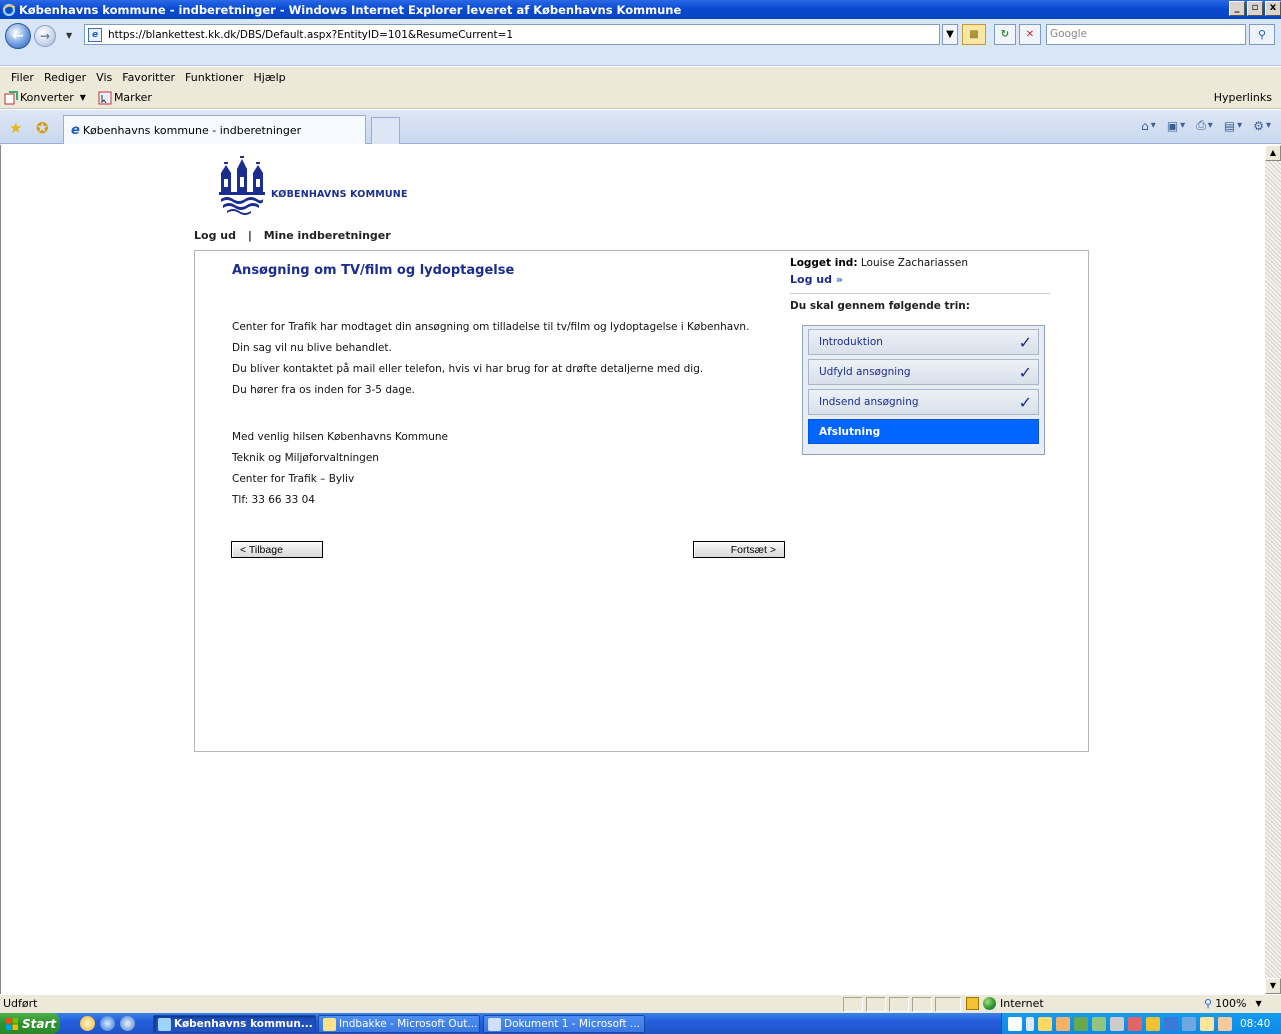  What do you see at coordinates (640, 98) in the screenshot?
I see `pdf-toolbar: Konverter ▼ Marker Hyperlinks` at bounding box center [640, 98].